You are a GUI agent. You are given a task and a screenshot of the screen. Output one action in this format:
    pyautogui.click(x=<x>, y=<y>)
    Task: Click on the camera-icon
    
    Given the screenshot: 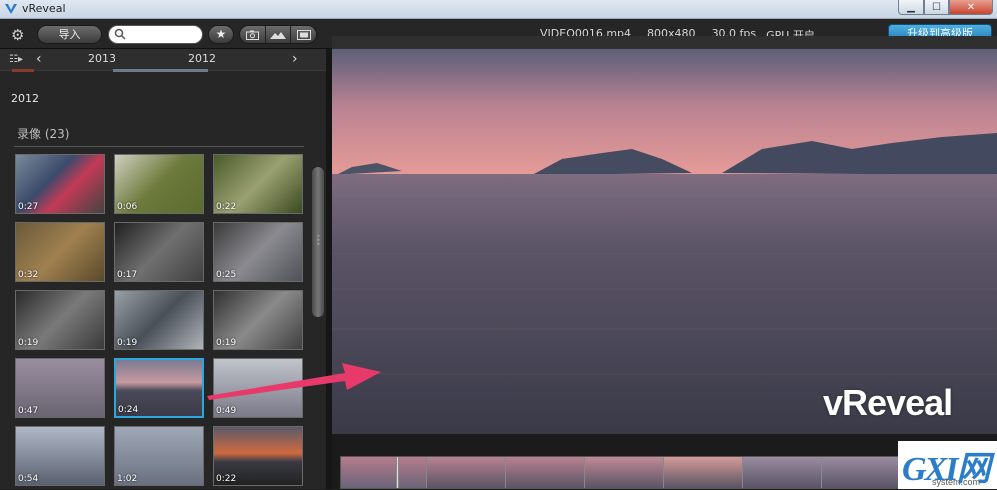 What is the action you would take?
    pyautogui.click(x=252, y=35)
    